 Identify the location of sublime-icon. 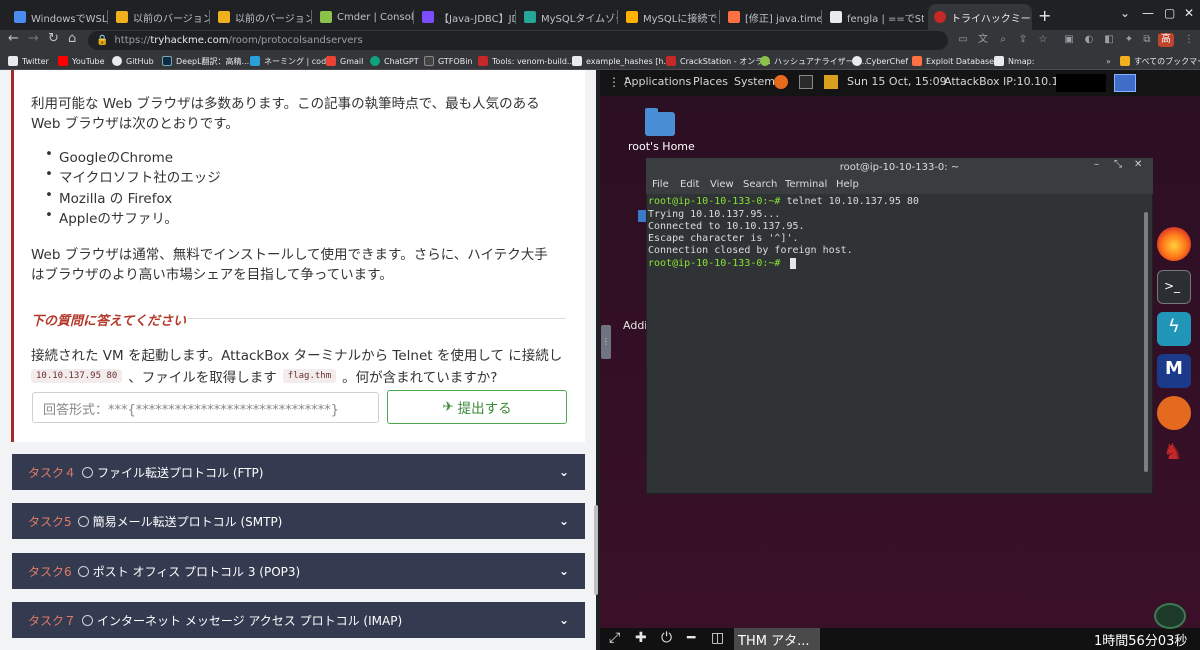
(831, 82).